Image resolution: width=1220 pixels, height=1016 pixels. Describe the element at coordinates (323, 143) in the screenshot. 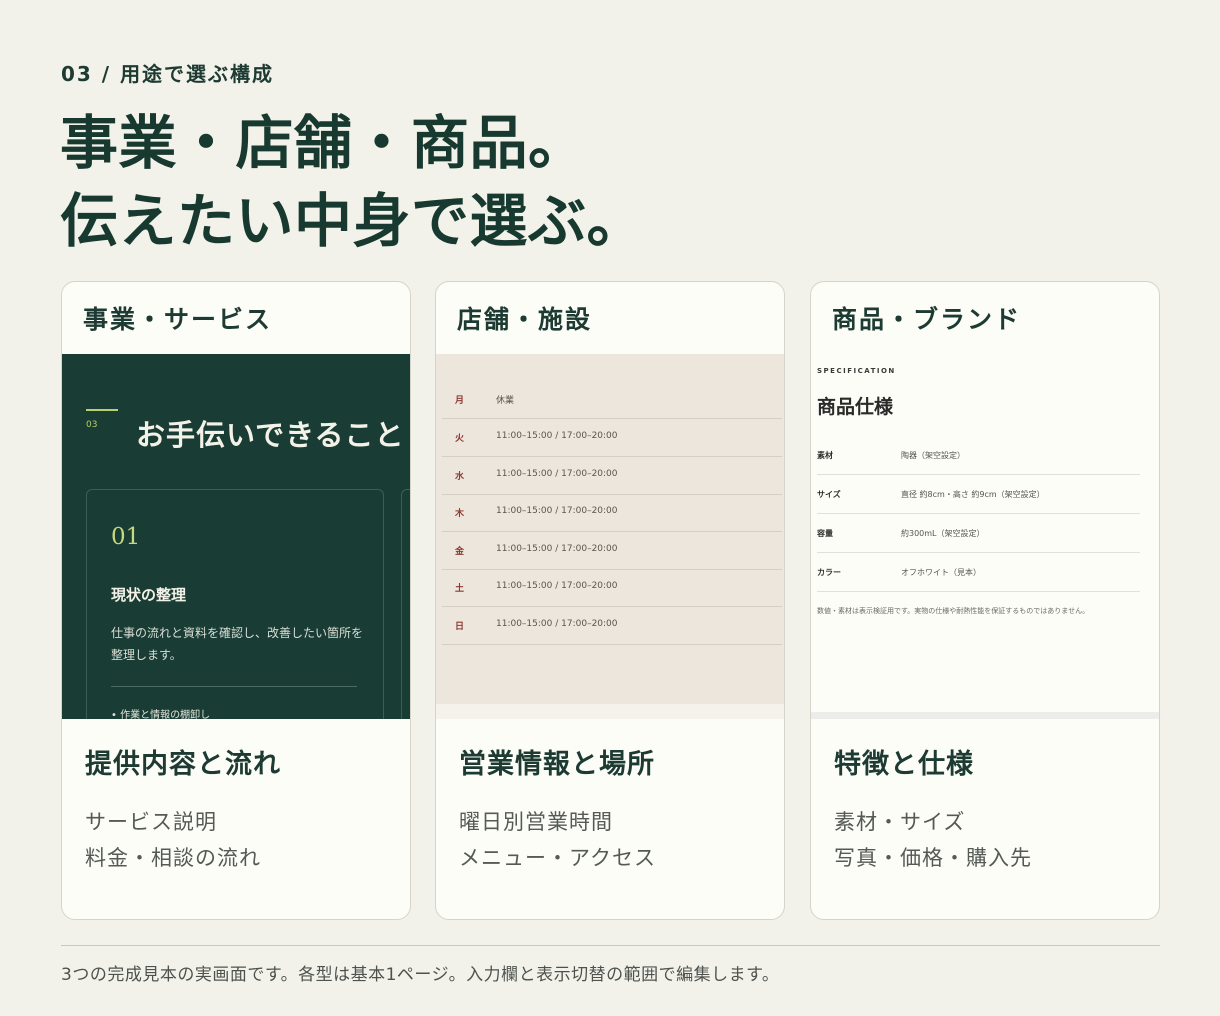

I see `headline-line-1: 事業・店舗・商品。` at that location.